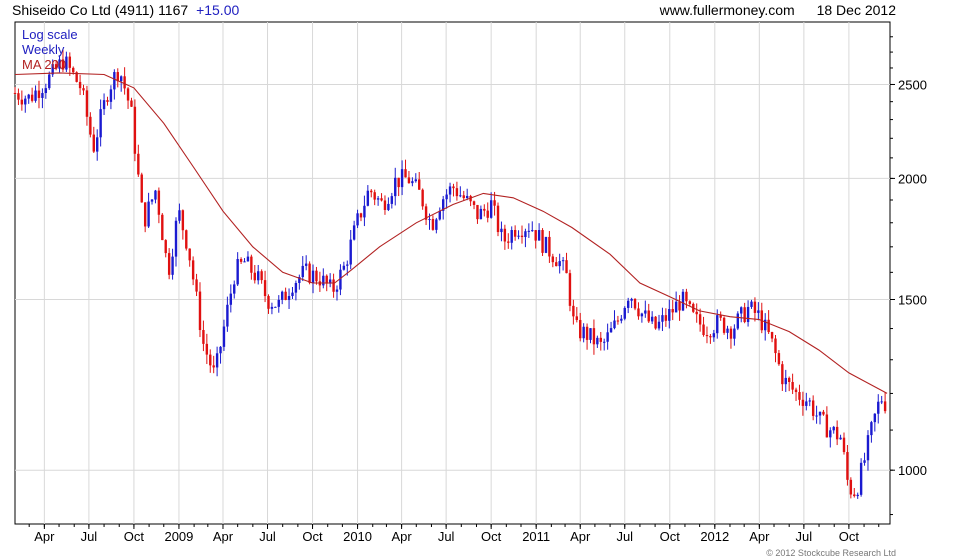  What do you see at coordinates (178, 536) in the screenshot?
I see `x-tick-label: 2009` at bounding box center [178, 536].